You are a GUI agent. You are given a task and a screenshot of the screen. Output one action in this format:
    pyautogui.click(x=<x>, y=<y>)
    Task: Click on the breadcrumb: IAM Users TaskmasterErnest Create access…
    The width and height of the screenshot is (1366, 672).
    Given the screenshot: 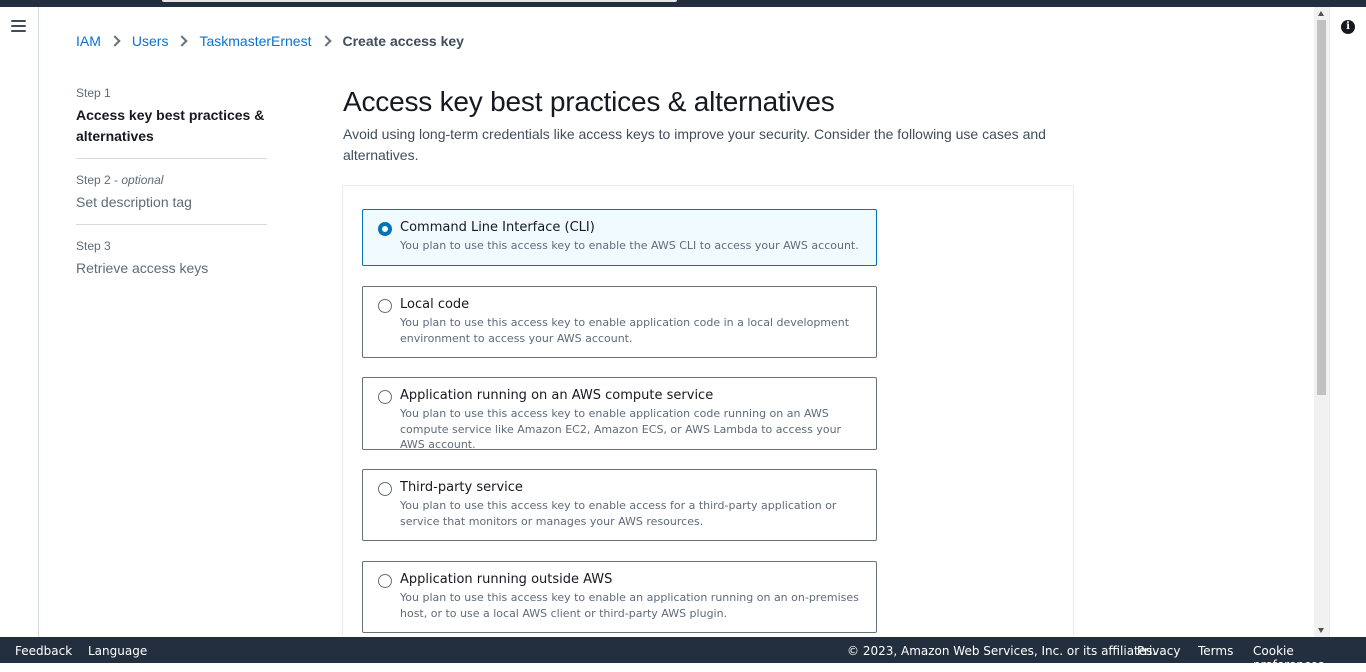 What is the action you would take?
    pyautogui.click(x=270, y=41)
    